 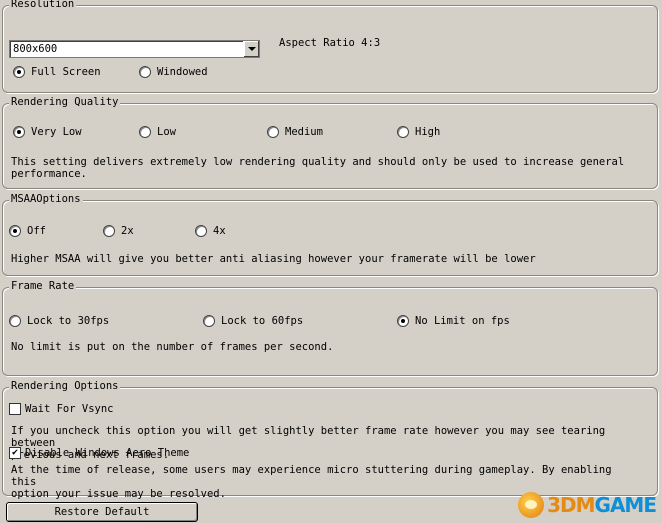 What do you see at coordinates (166, 132) in the screenshot?
I see `radio-label: Low` at bounding box center [166, 132].